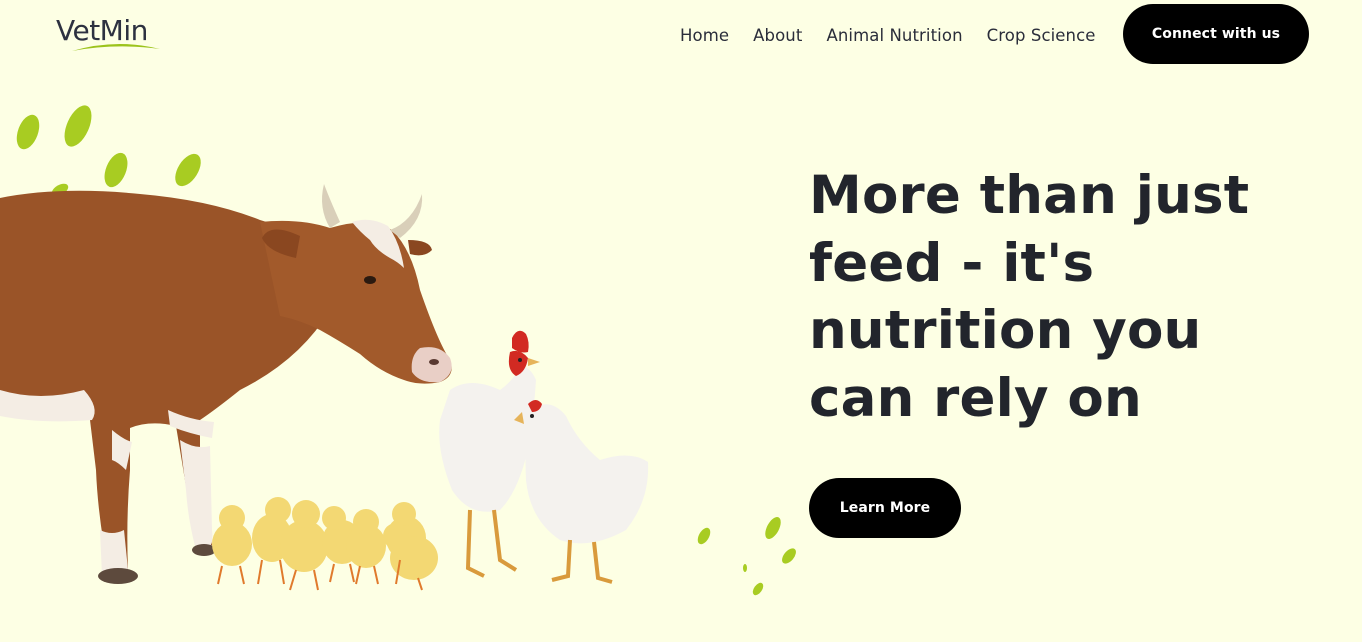 Image resolution: width=1362 pixels, height=642 pixels. What do you see at coordinates (116, 47) in the screenshot?
I see `logo-swoosh-icon` at bounding box center [116, 47].